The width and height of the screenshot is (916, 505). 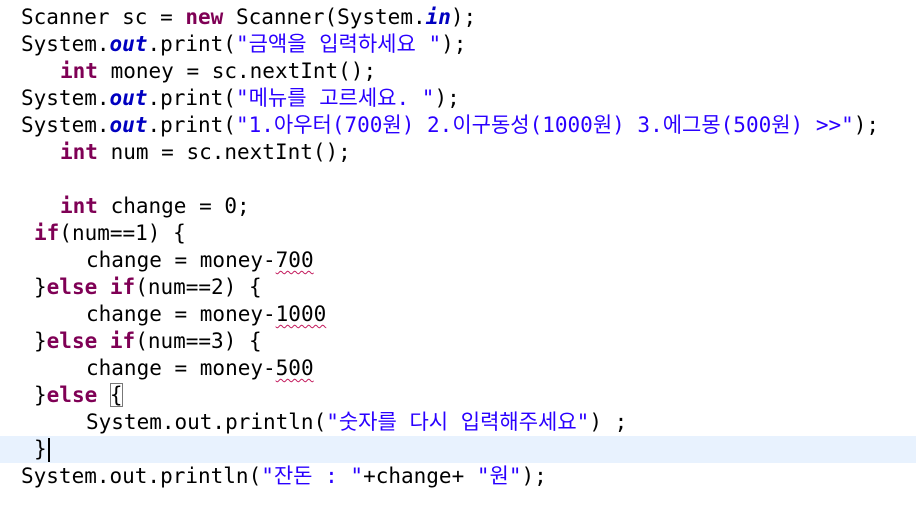 What do you see at coordinates (295, 368) in the screenshot?
I see `warning-marker: 500` at bounding box center [295, 368].